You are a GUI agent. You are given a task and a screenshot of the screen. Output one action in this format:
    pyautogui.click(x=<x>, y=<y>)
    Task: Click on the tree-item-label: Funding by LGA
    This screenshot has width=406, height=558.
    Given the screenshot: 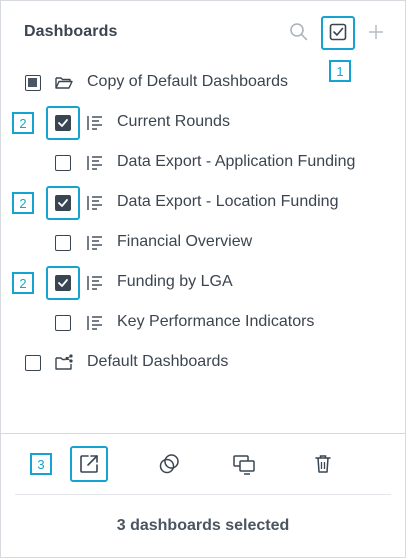 What is the action you would take?
    pyautogui.click(x=175, y=281)
    